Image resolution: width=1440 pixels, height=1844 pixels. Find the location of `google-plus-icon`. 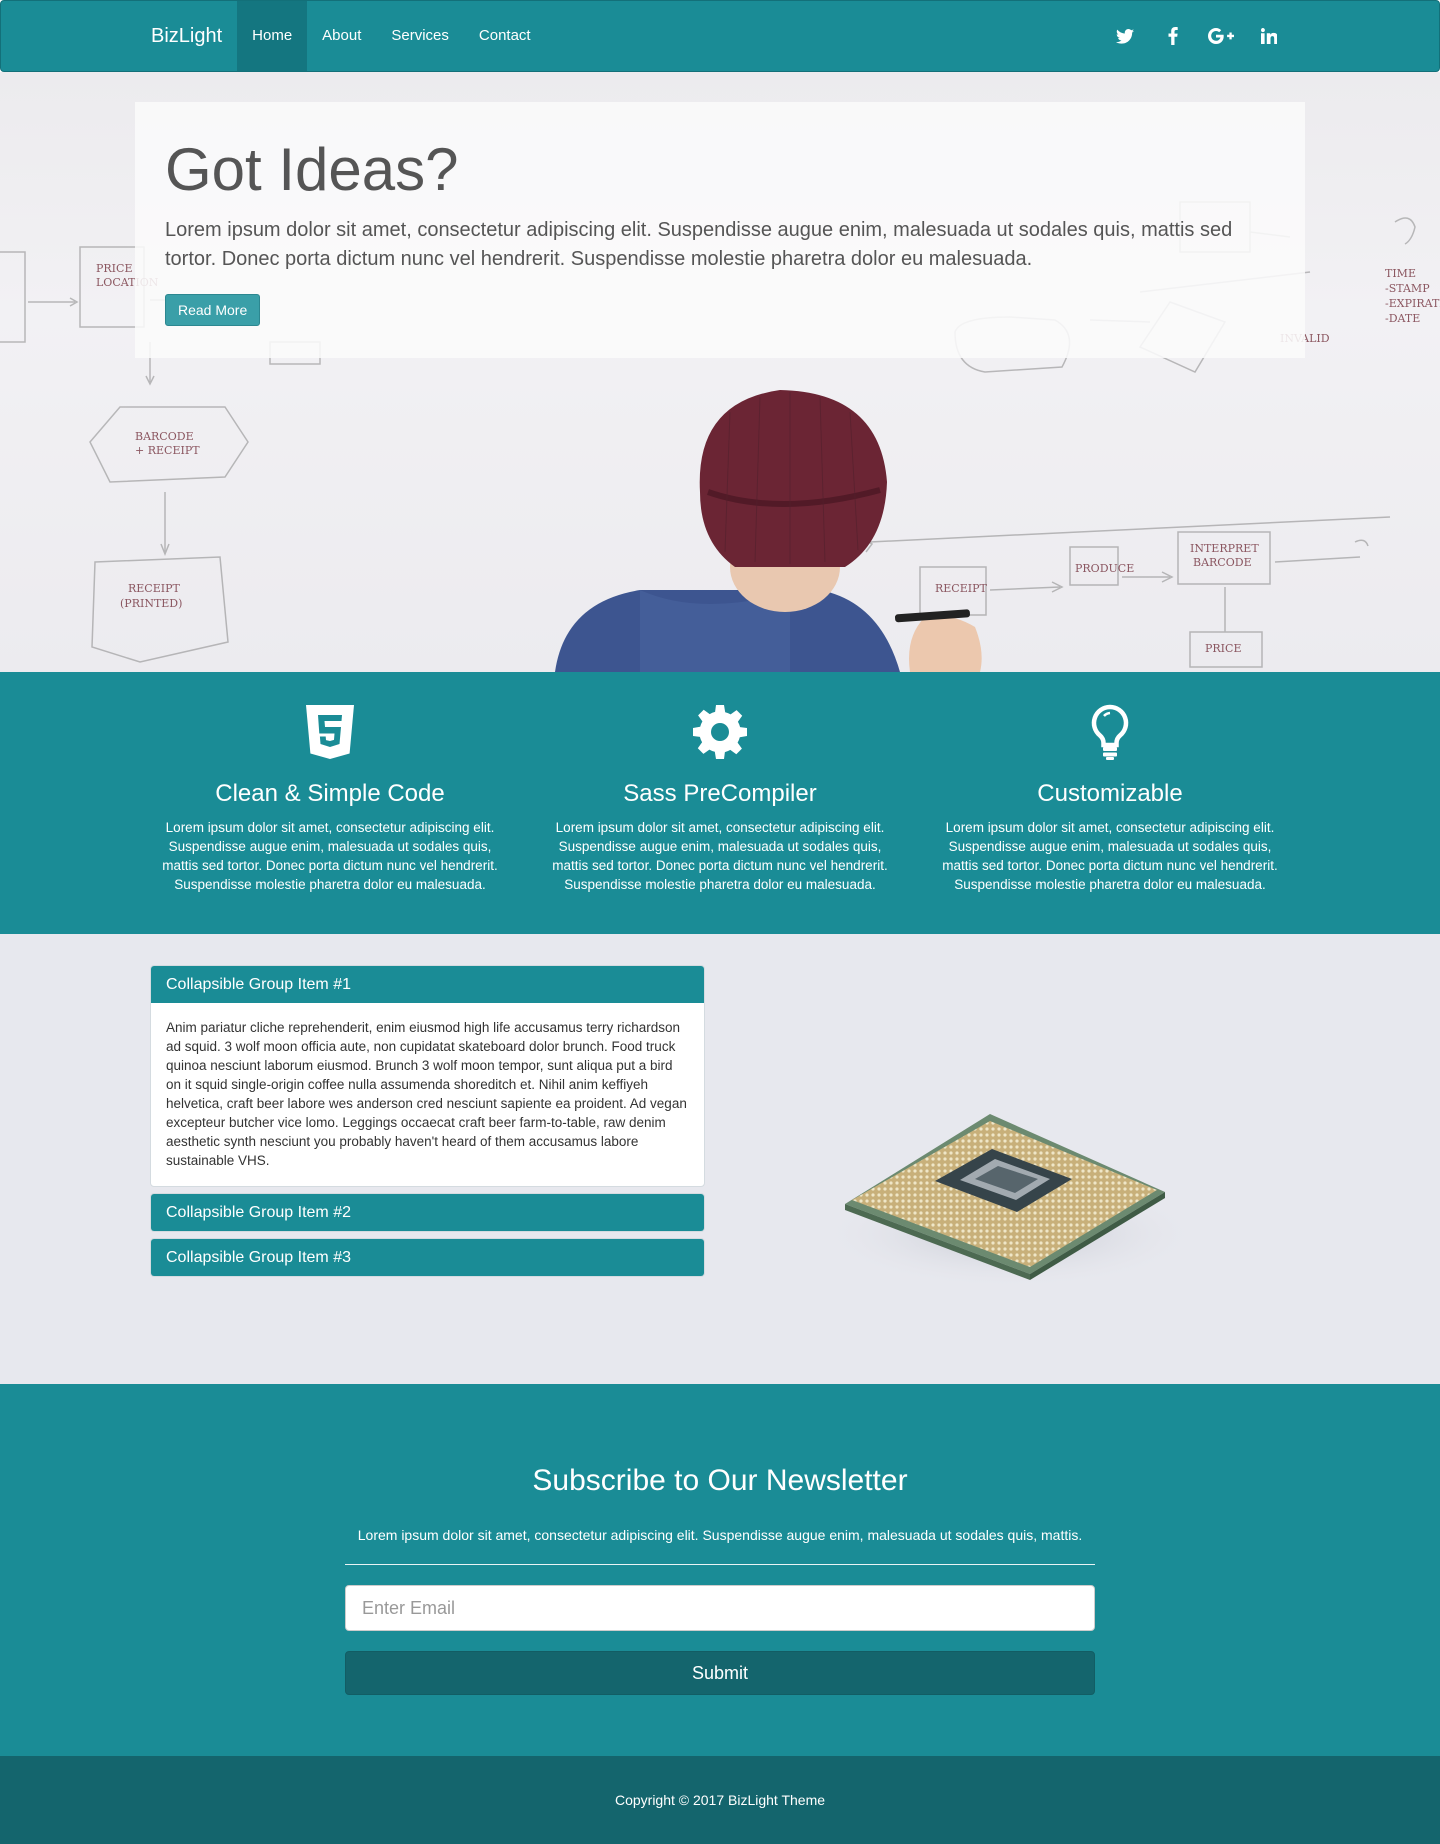

google-plus-icon is located at coordinates (1221, 36).